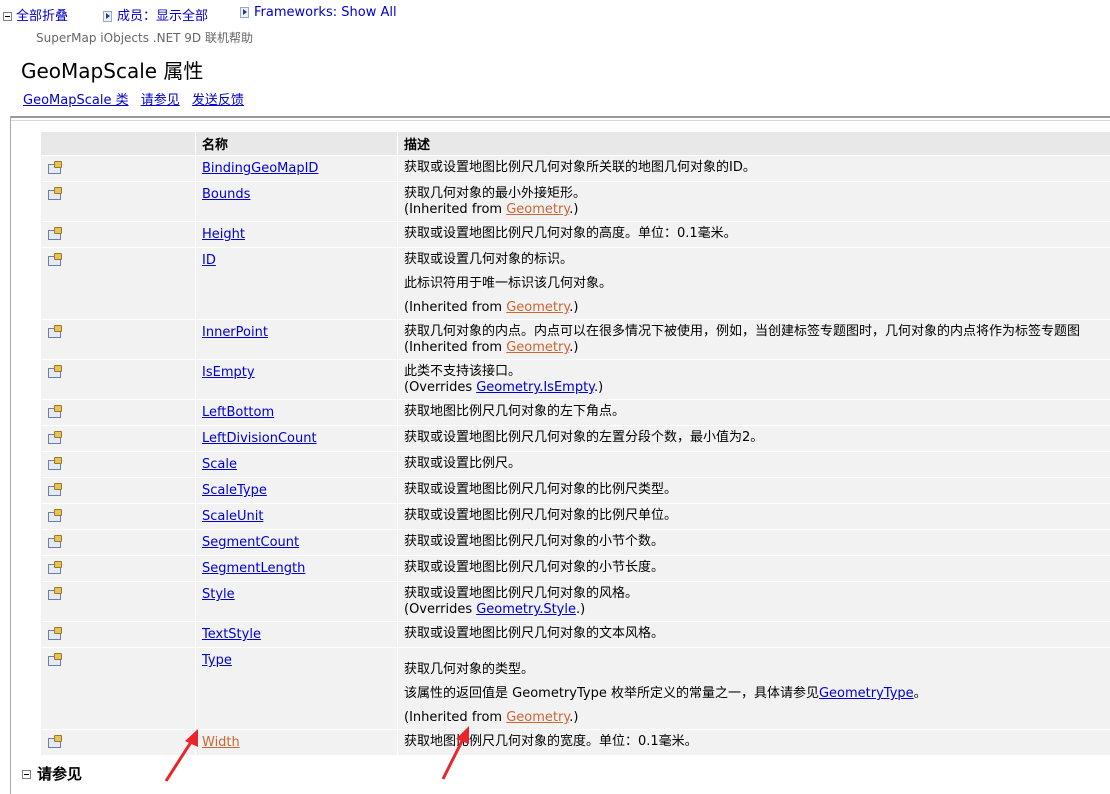  What do you see at coordinates (521, 593) in the screenshot?
I see `description-text: 获取或设置地图比例尺几何对象的风格。` at bounding box center [521, 593].